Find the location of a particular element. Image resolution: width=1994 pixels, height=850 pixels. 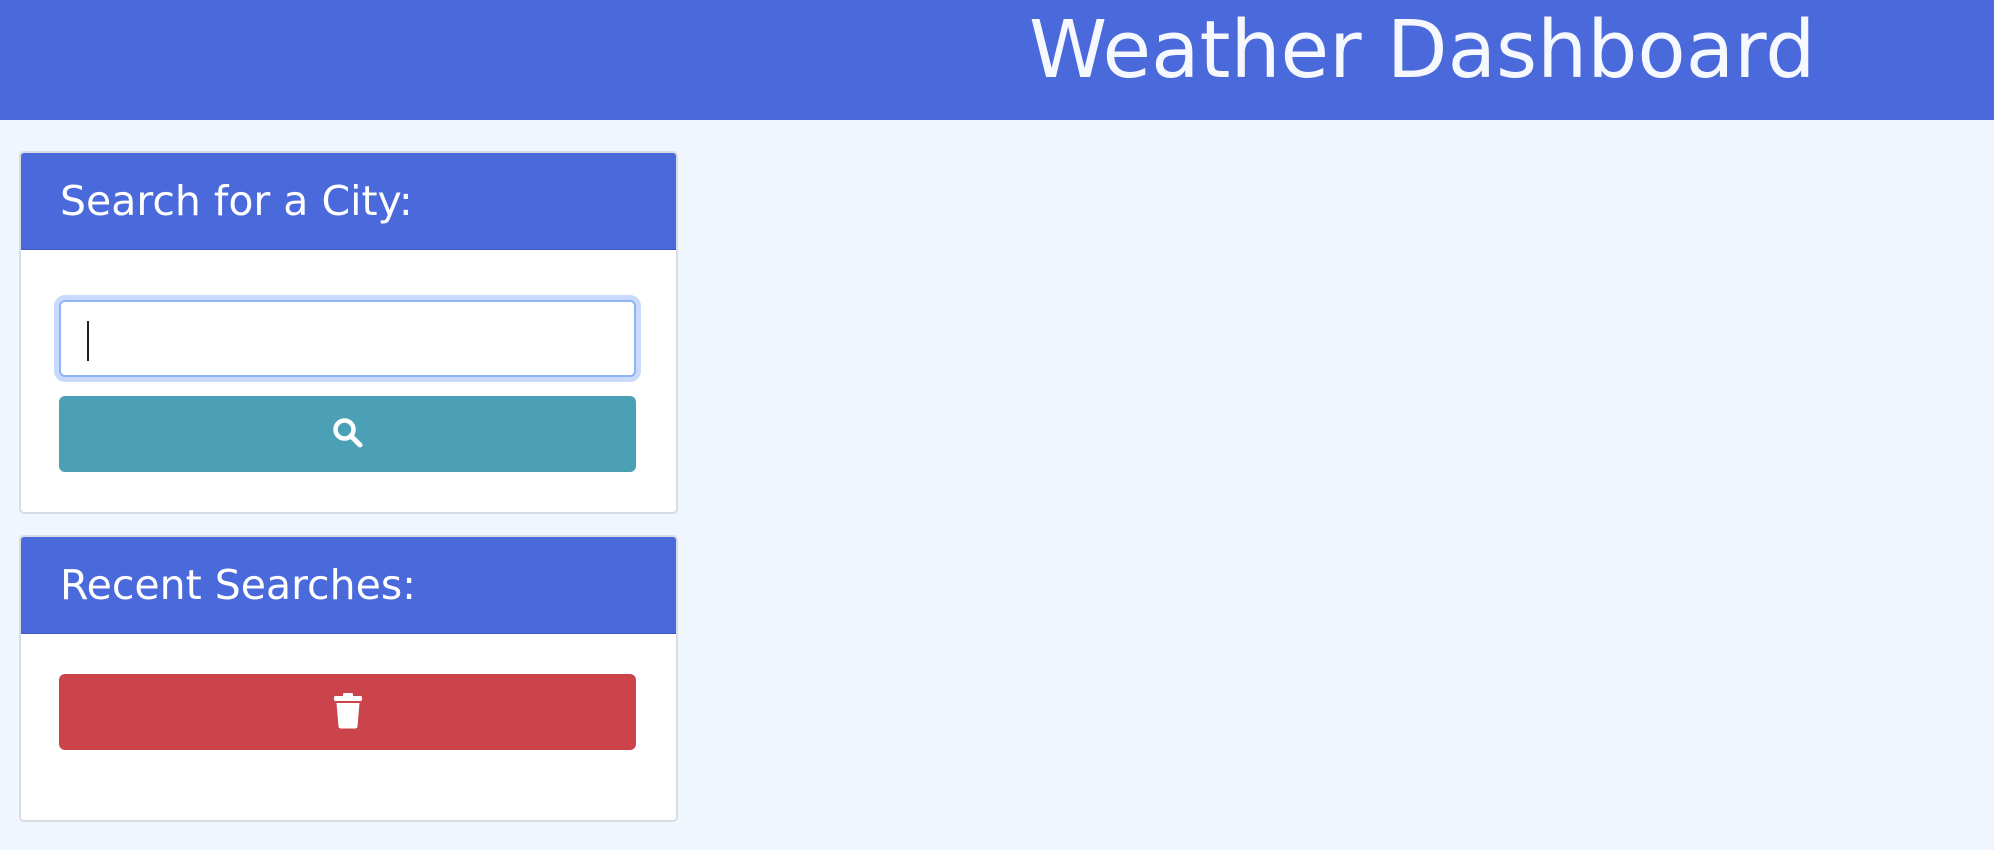

trash-icon is located at coordinates (347, 712).